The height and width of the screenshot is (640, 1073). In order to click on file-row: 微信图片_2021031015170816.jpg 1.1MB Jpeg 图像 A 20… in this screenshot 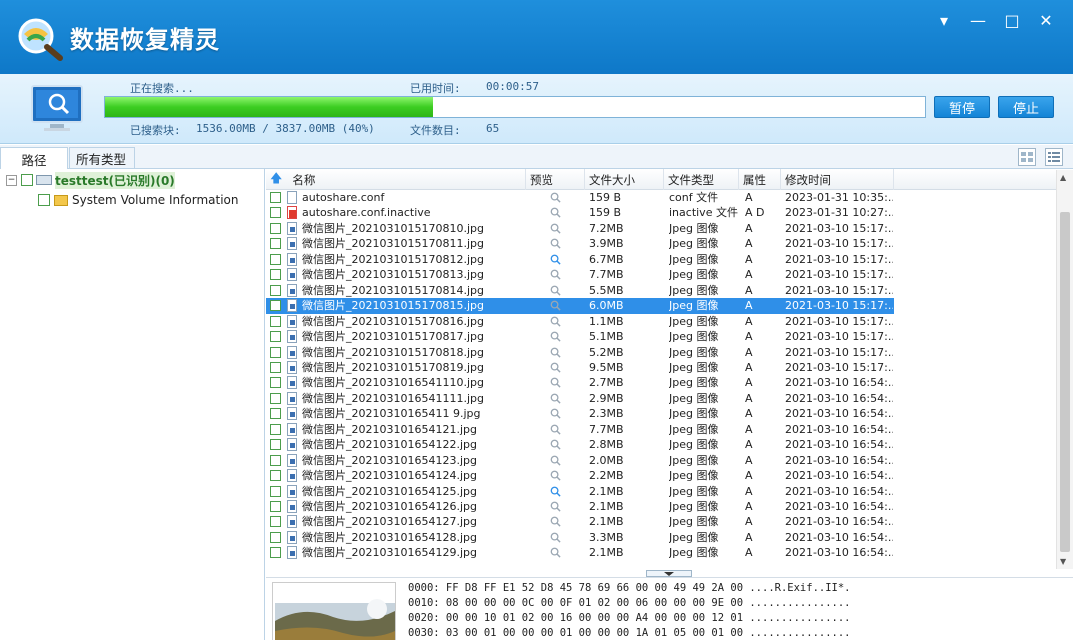, I will do `click(580, 321)`.